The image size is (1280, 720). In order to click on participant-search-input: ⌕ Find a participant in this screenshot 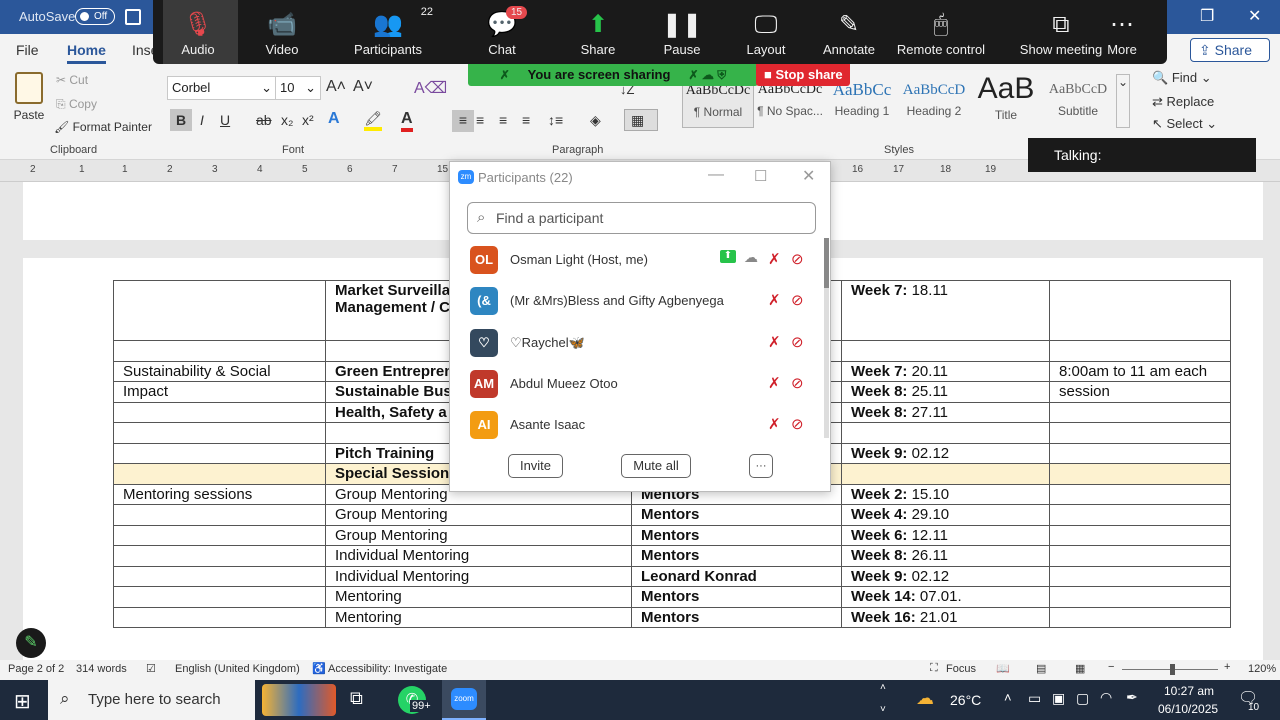, I will do `click(641, 218)`.